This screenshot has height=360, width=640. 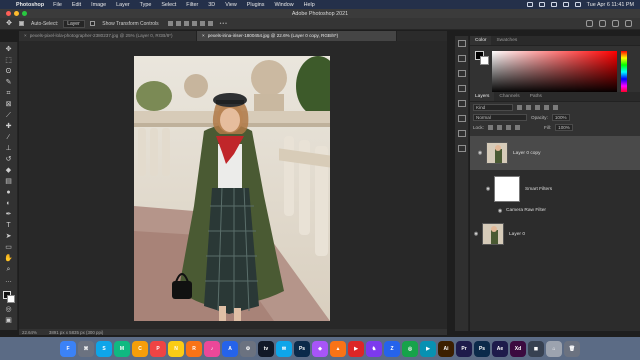 I want to click on lasso-tool-icon: ʘ, so click(x=8, y=71).